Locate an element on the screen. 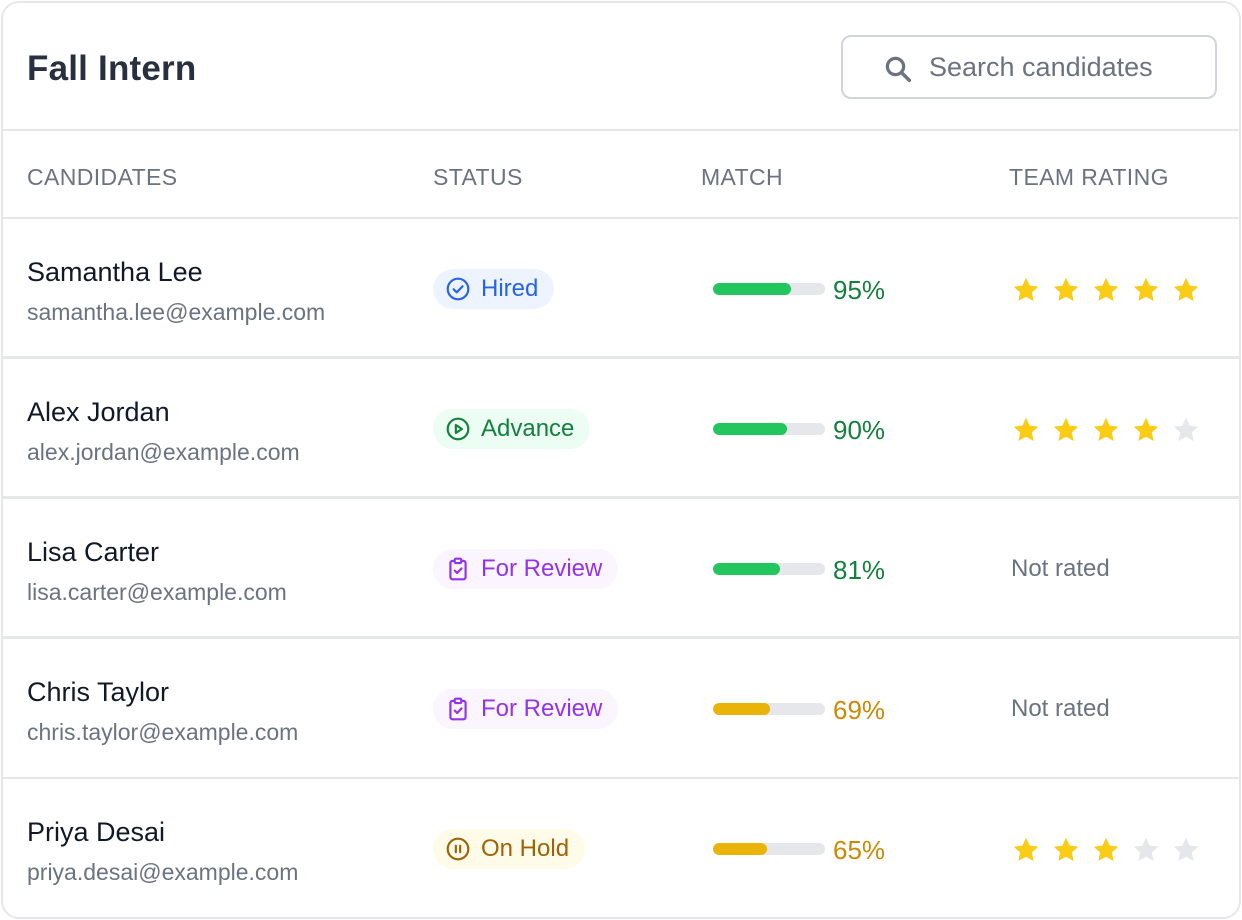 This screenshot has width=1242, height=920. status-badge: Advance is located at coordinates (512, 429).